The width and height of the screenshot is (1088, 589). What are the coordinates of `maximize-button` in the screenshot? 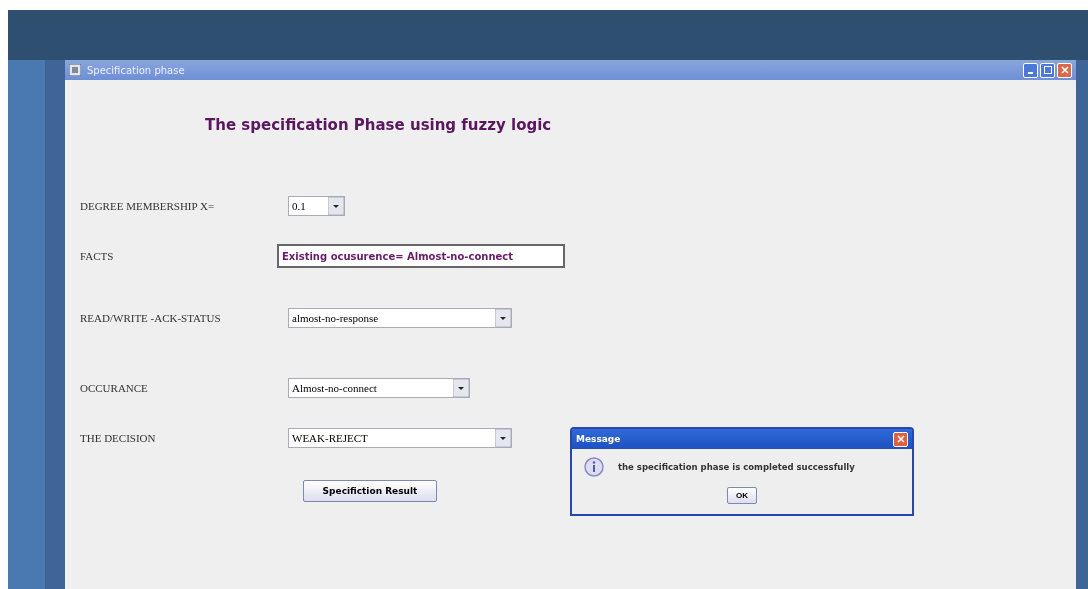 It's located at (1047, 70).